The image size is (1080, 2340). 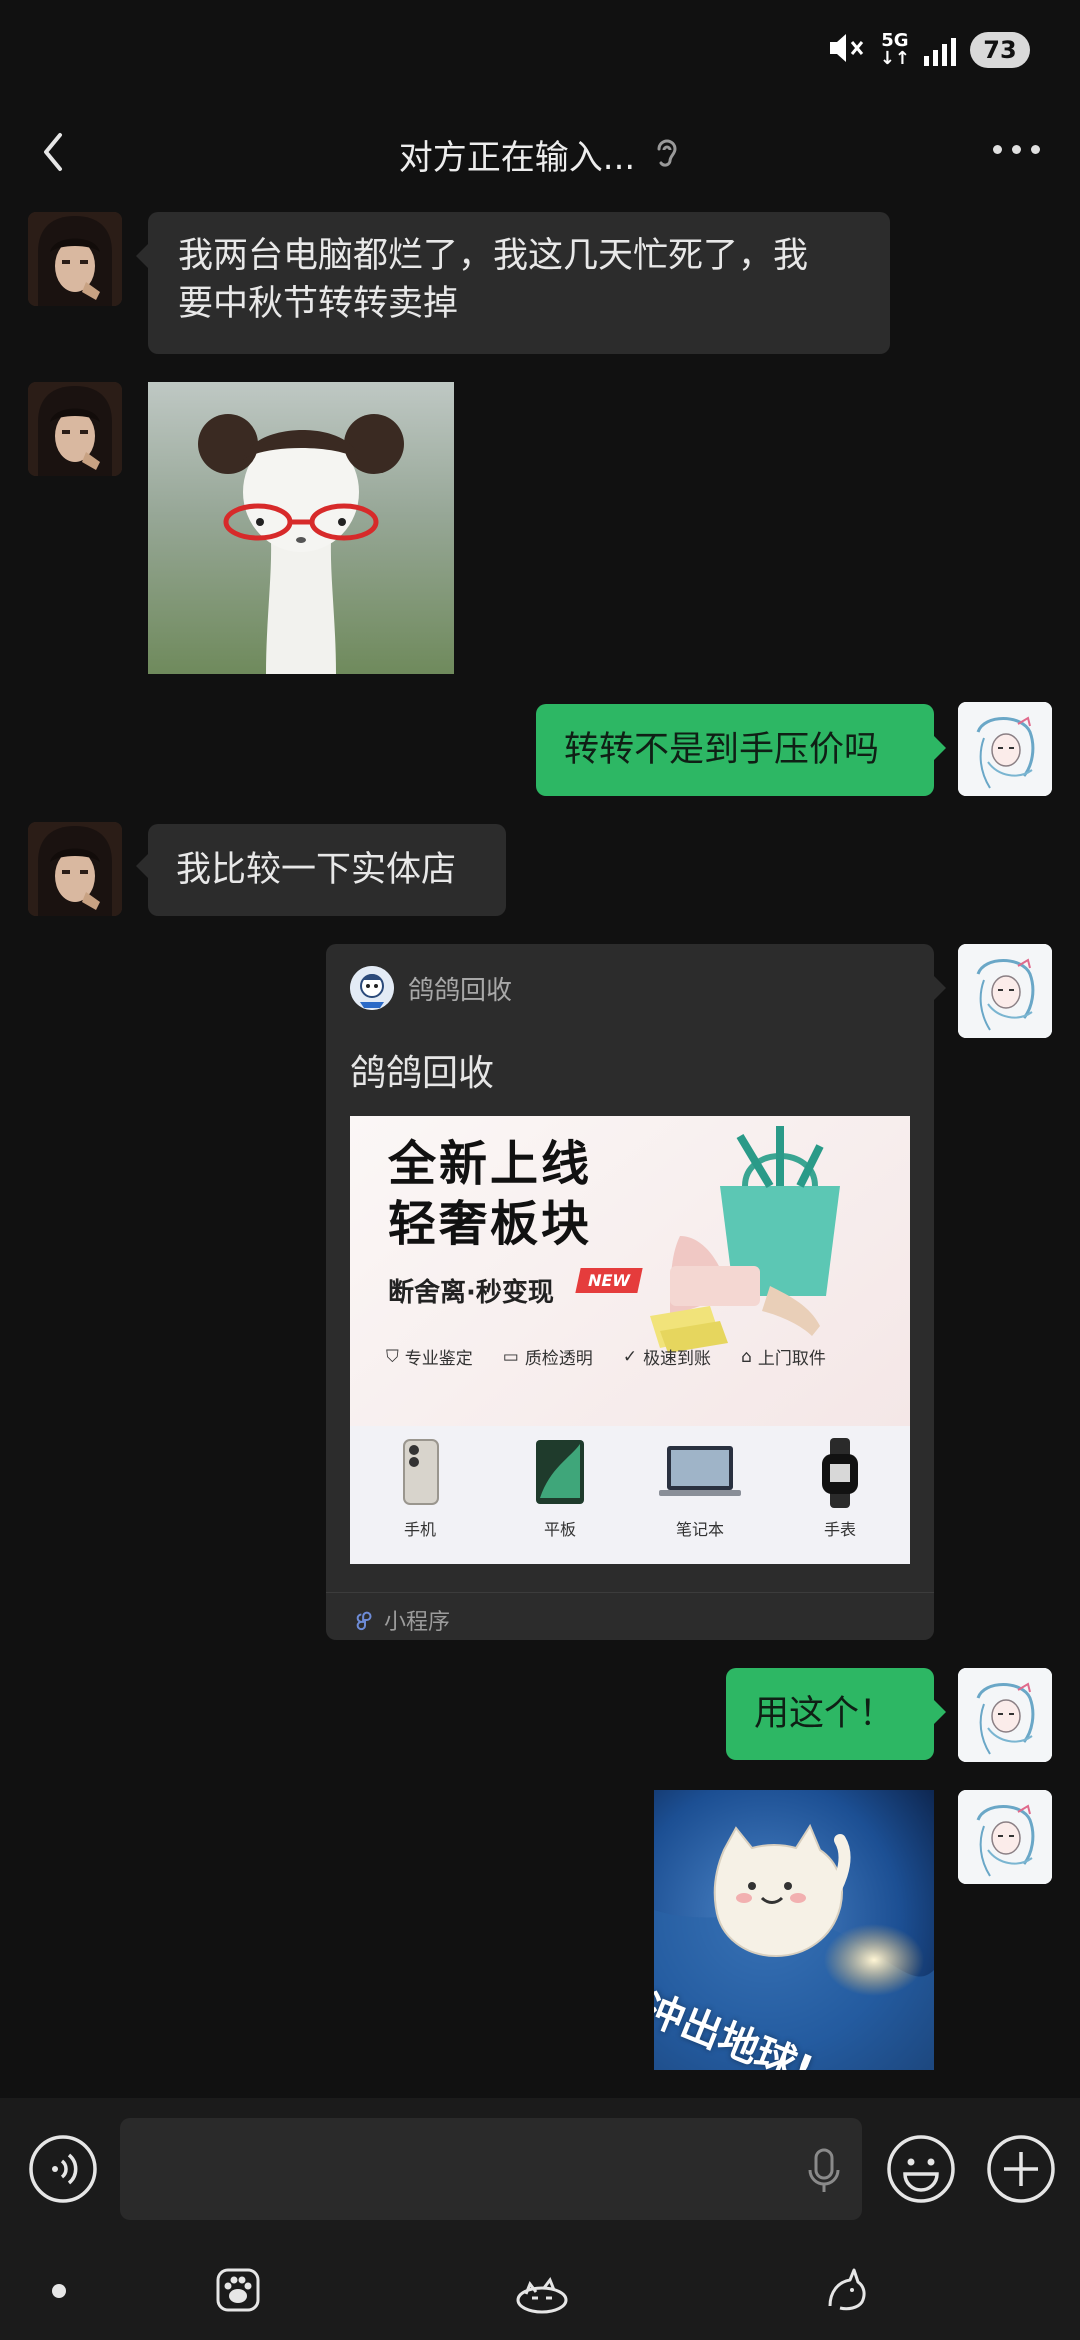 I want to click on input-bar, so click(x=540, y=2169).